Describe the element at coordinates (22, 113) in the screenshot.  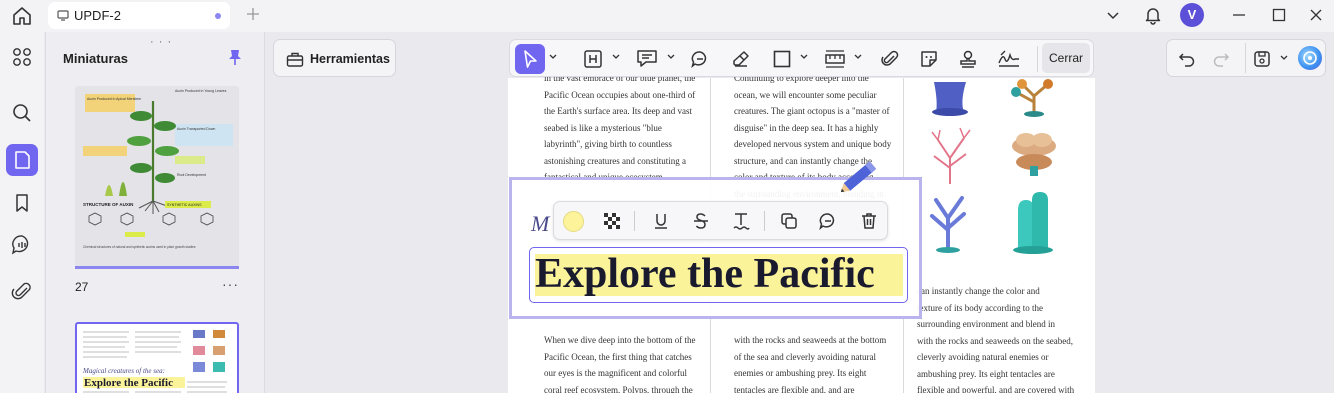
I see `search-icon` at that location.